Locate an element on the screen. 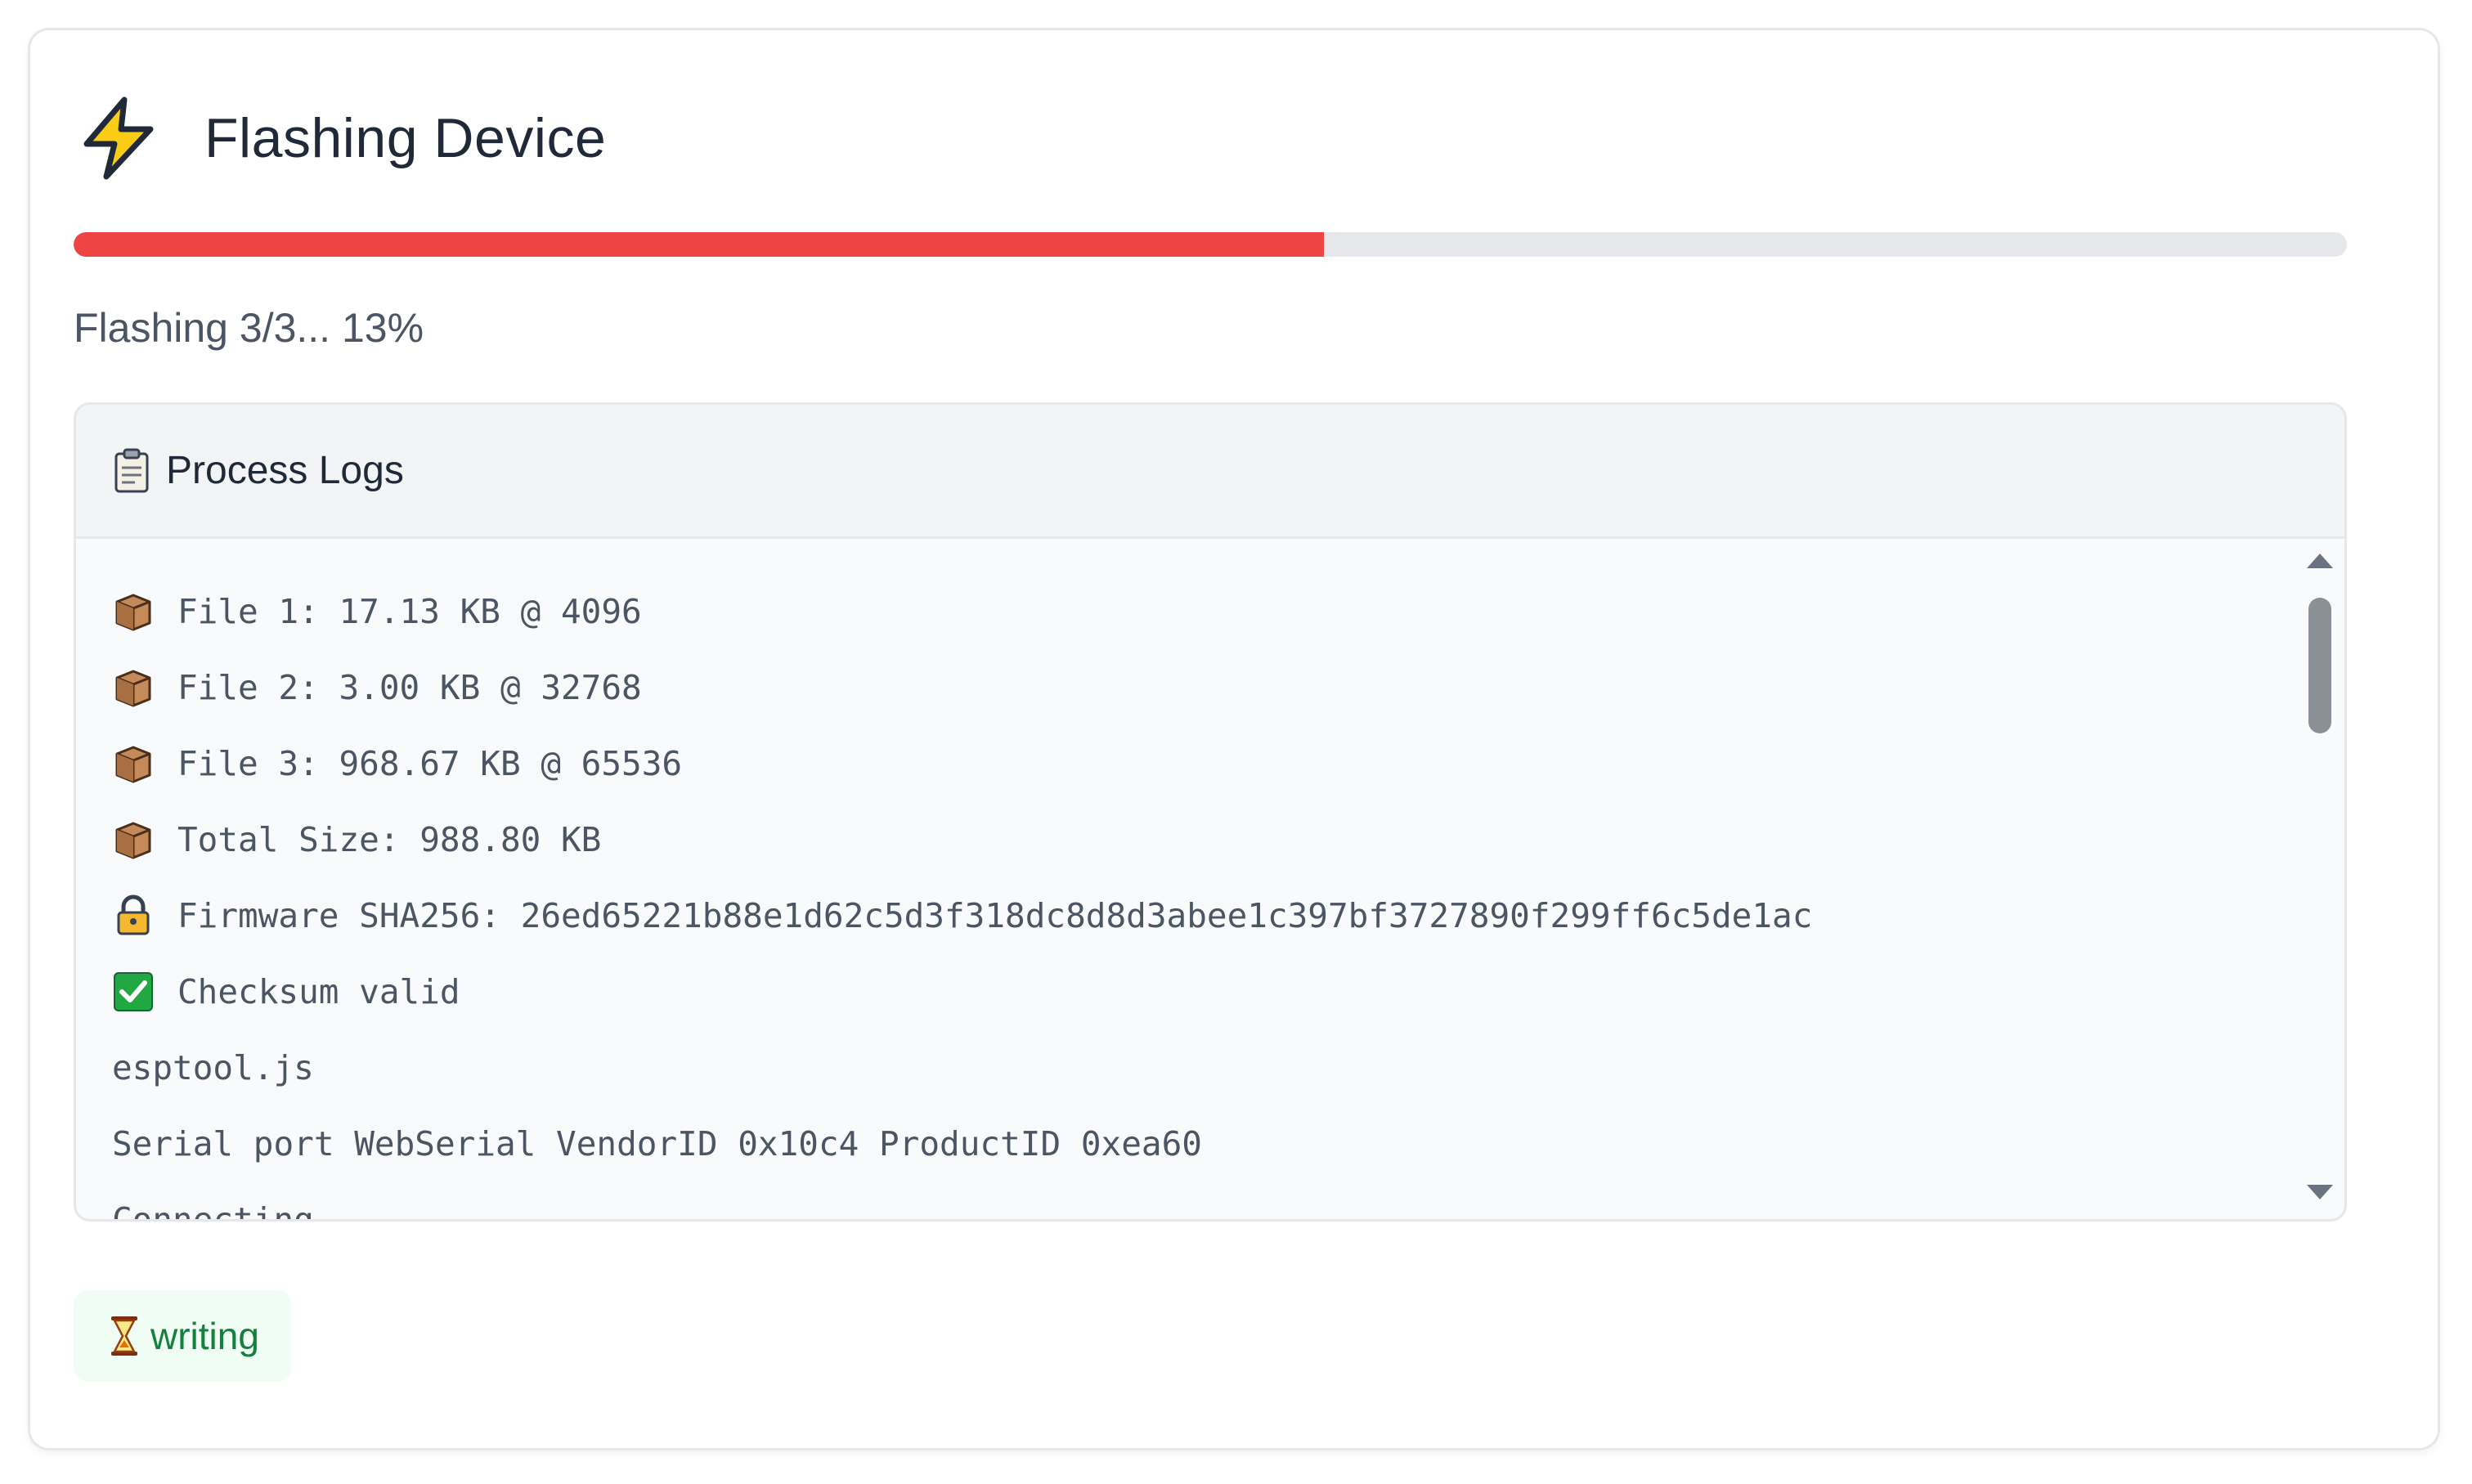 The image size is (2472, 1484). status-badge: writing is located at coordinates (183, 1336).